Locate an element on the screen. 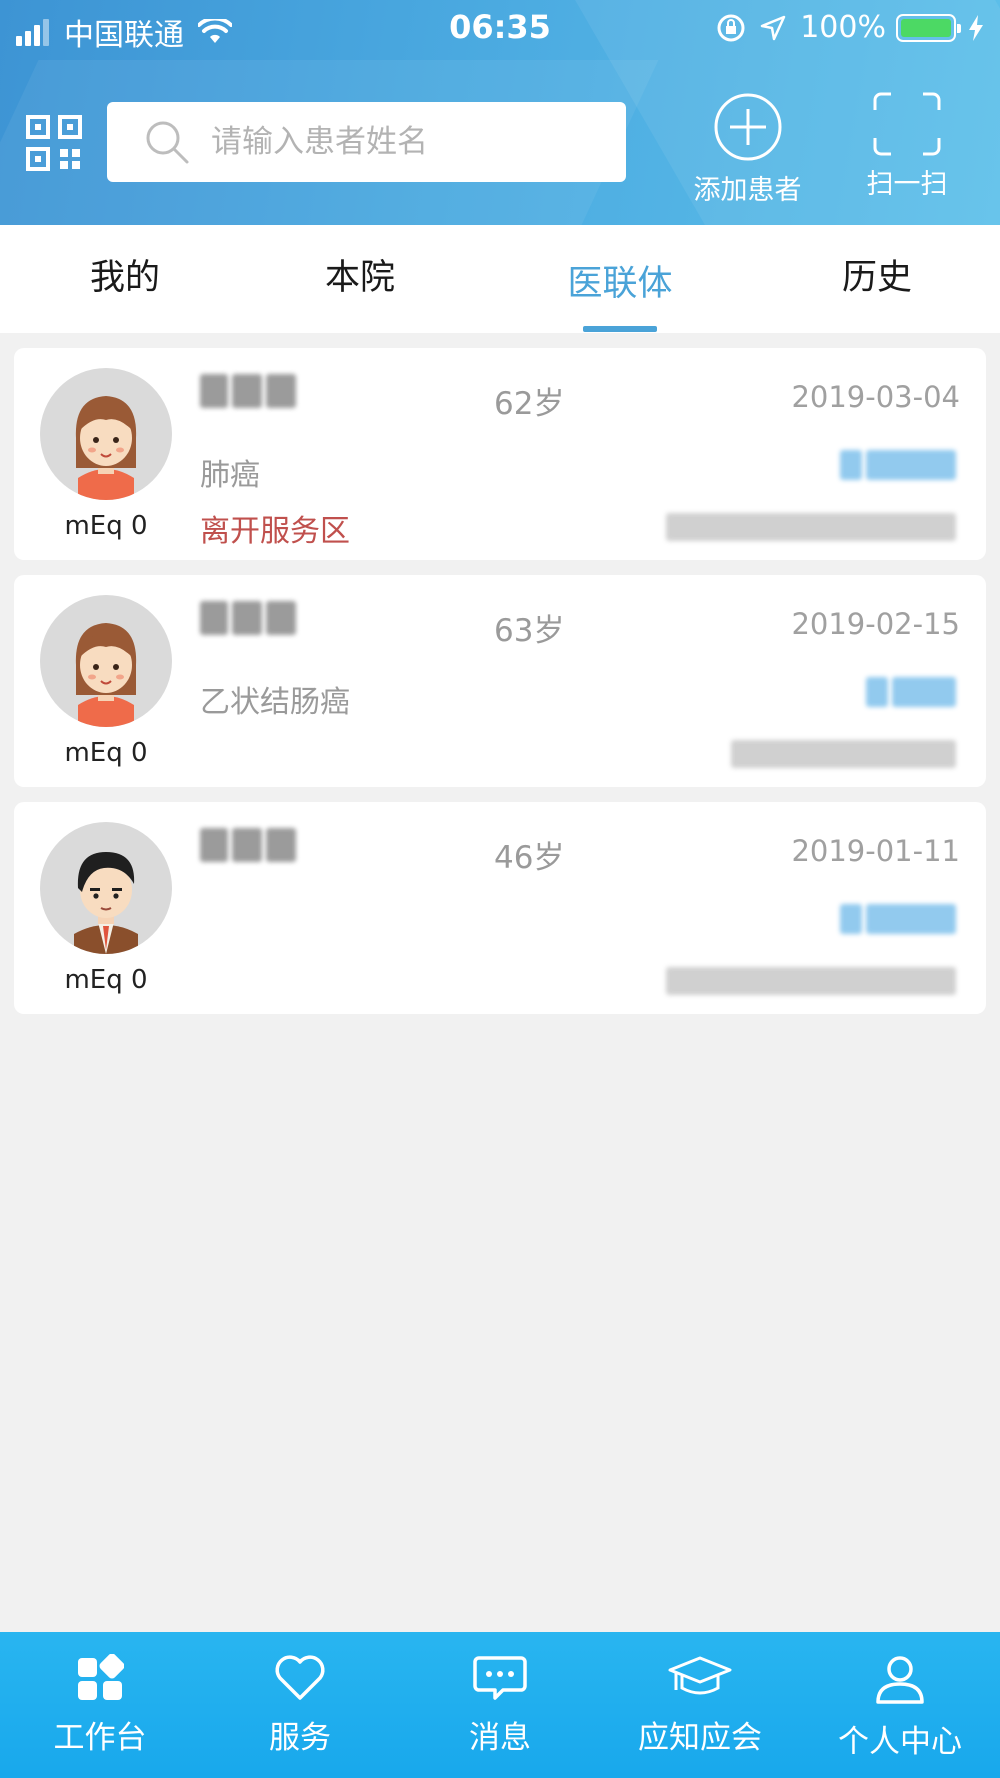 Image resolution: width=1000 pixels, height=1778 pixels. app-header: 中国联通 06:35 100% 请输入患者姓名 添加患者 扫一扫 is located at coordinates (500, 112).